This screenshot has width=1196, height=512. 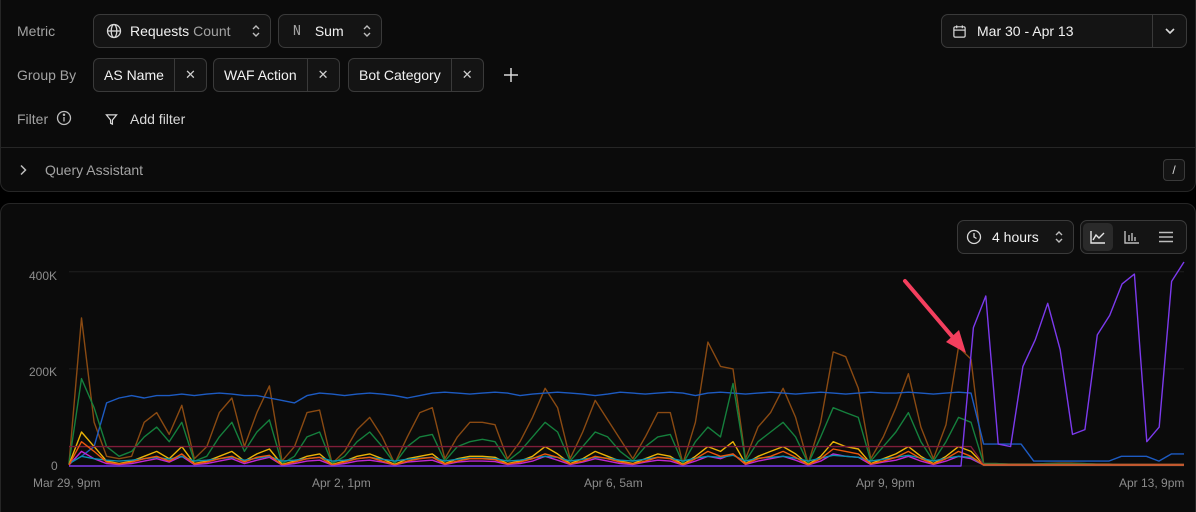 What do you see at coordinates (1169, 31) in the screenshot?
I see `chevron-down-icon` at bounding box center [1169, 31].